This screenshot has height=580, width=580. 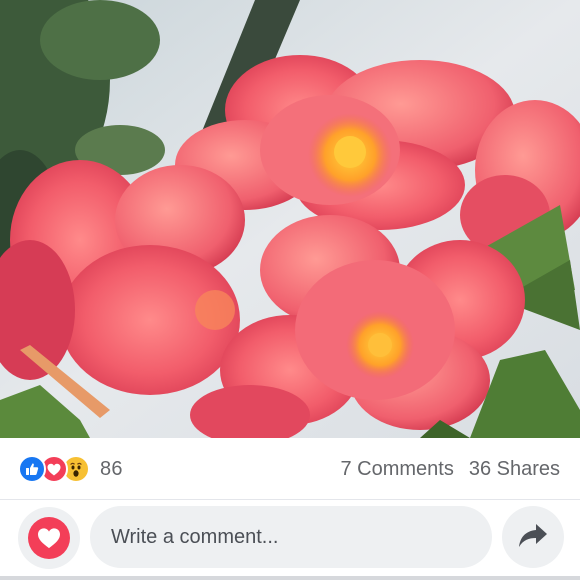 What do you see at coordinates (290, 578) in the screenshot?
I see `bottom-divider` at bounding box center [290, 578].